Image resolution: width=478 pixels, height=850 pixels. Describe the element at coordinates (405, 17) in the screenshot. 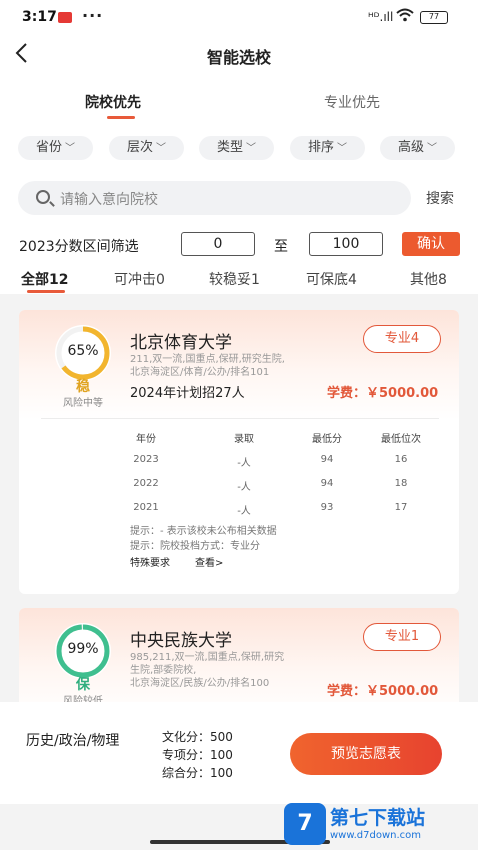

I see `wifi-icon` at that location.